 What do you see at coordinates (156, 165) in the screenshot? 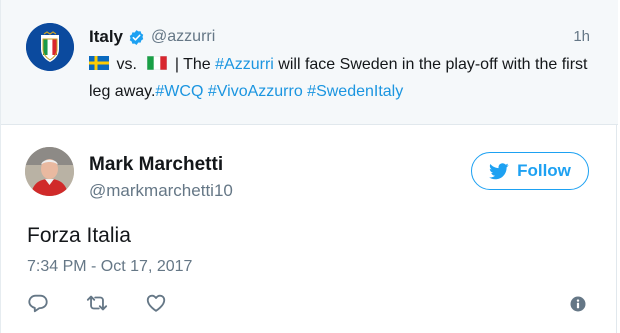
I see `author-name: Mark Marchetti` at bounding box center [156, 165].